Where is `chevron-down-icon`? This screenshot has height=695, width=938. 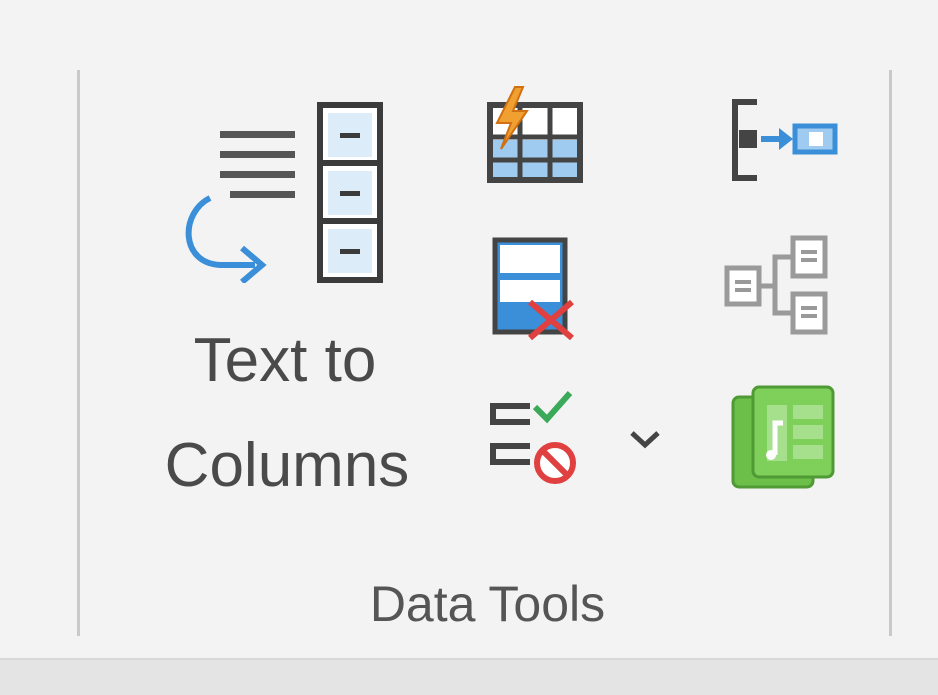
chevron-down-icon is located at coordinates (645, 440).